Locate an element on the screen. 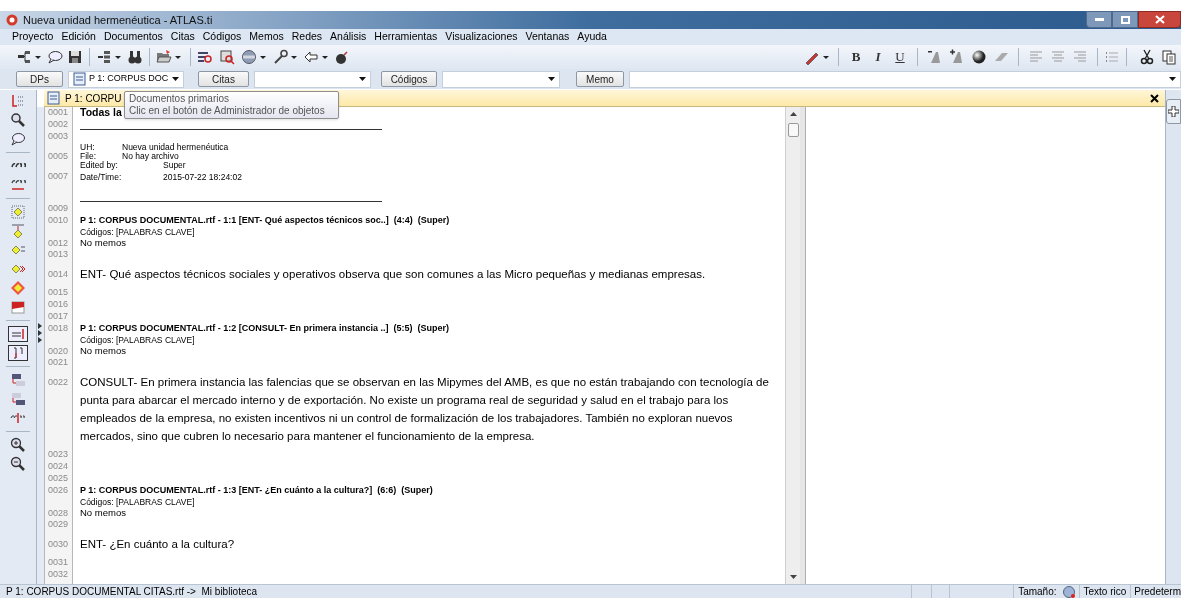 The image size is (1181, 598). numbers-box-icon is located at coordinates (18, 334).